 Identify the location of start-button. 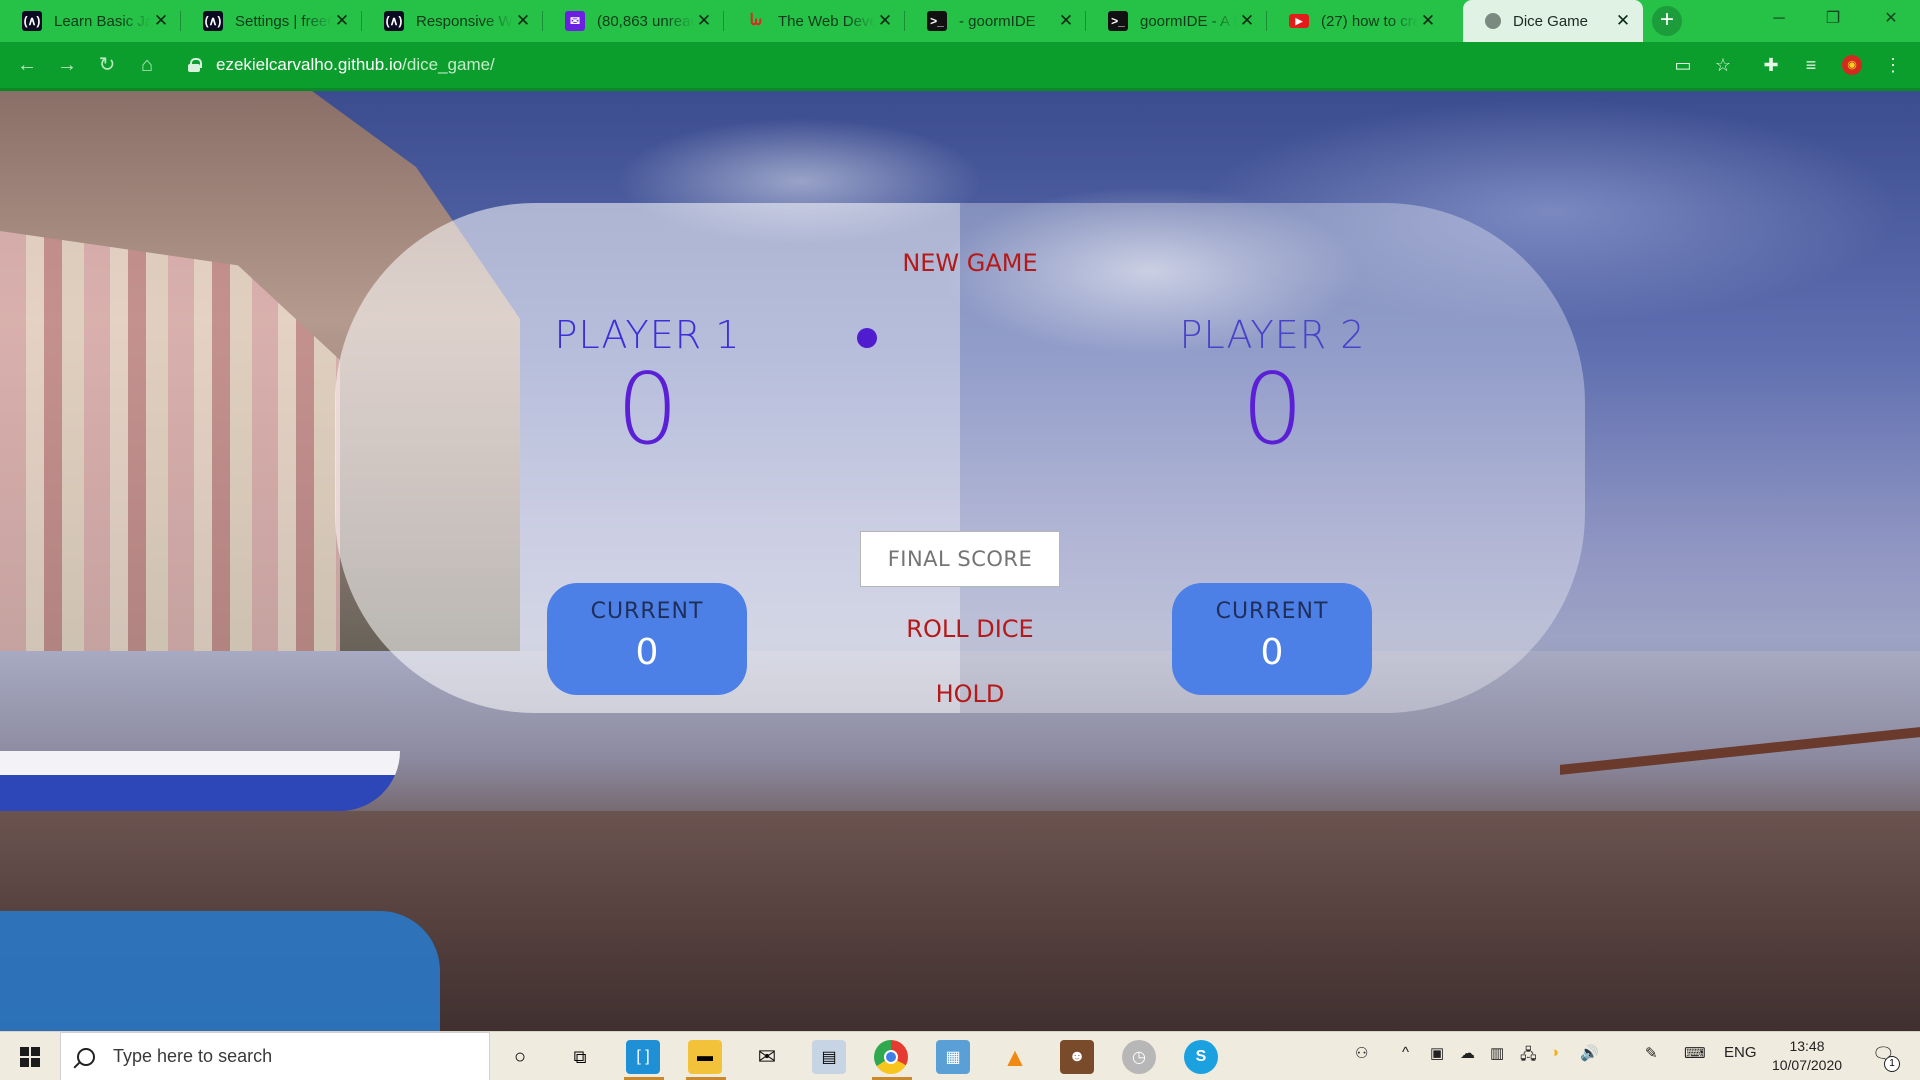
(30, 1056).